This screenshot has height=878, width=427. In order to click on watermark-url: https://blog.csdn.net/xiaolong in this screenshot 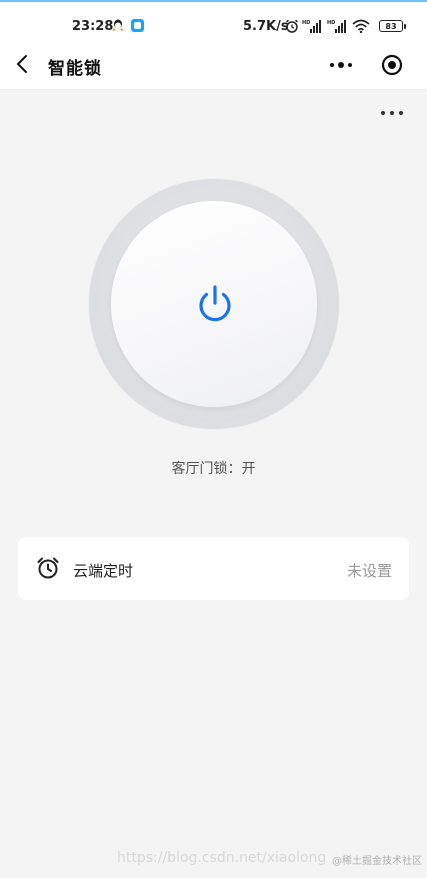, I will do `click(222, 858)`.